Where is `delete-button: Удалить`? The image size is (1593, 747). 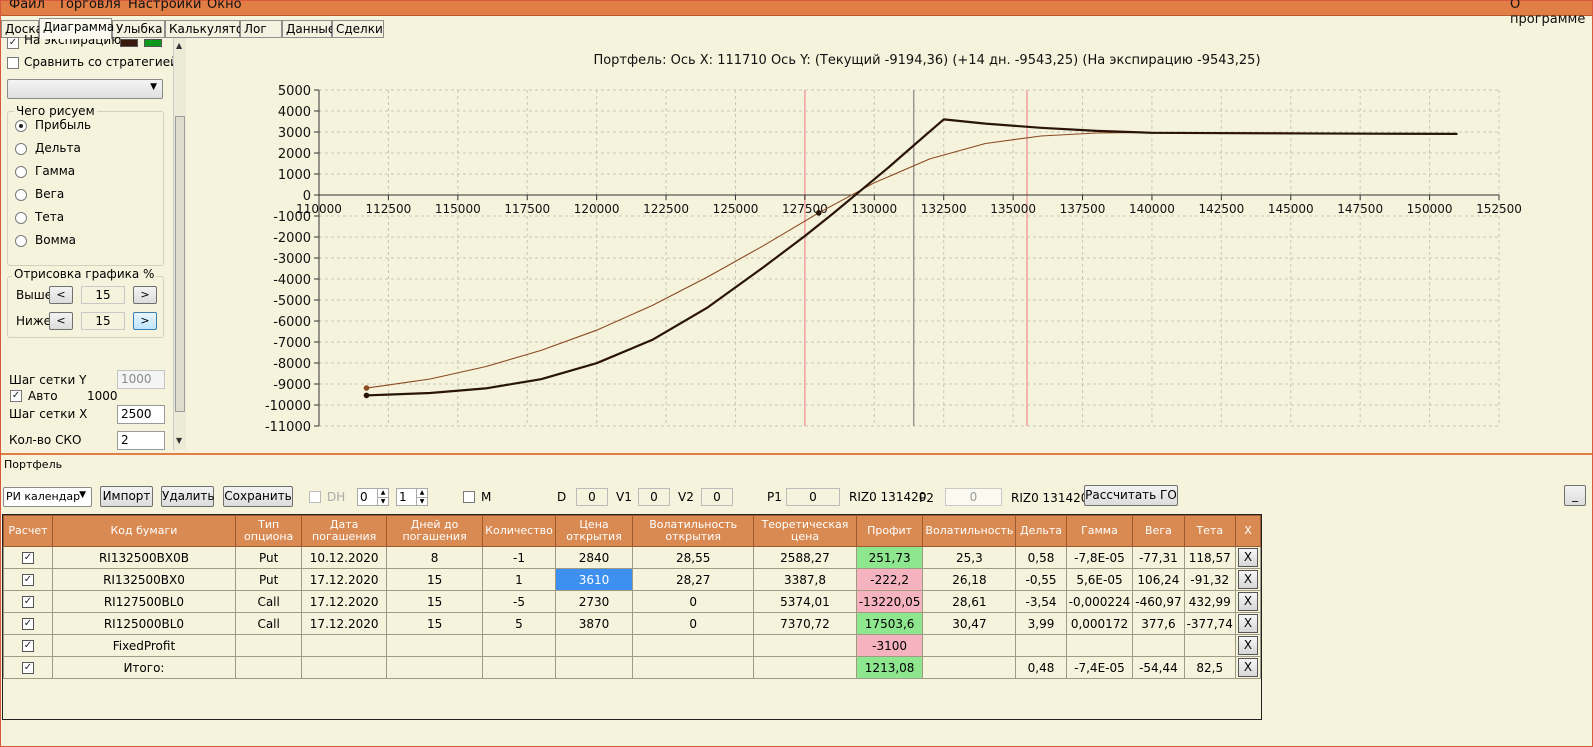
delete-button: Удалить is located at coordinates (188, 496).